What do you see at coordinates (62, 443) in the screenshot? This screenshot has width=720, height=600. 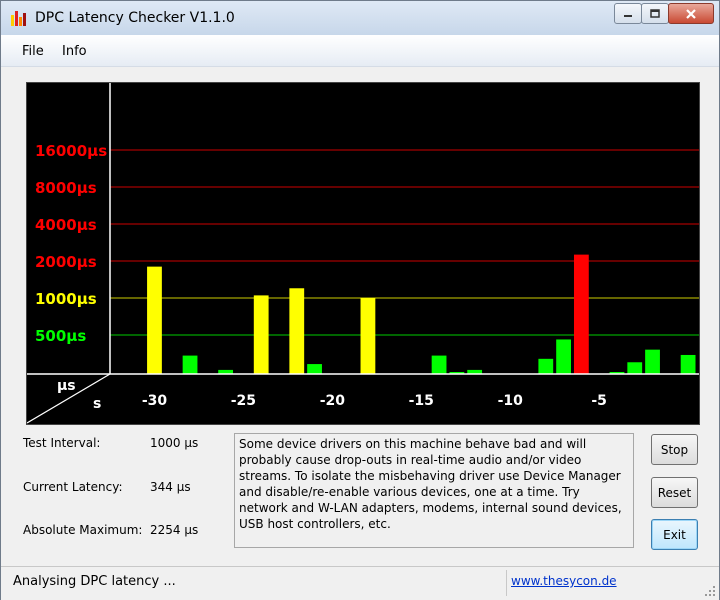 I see `test-interval-label: Test Interval:` at bounding box center [62, 443].